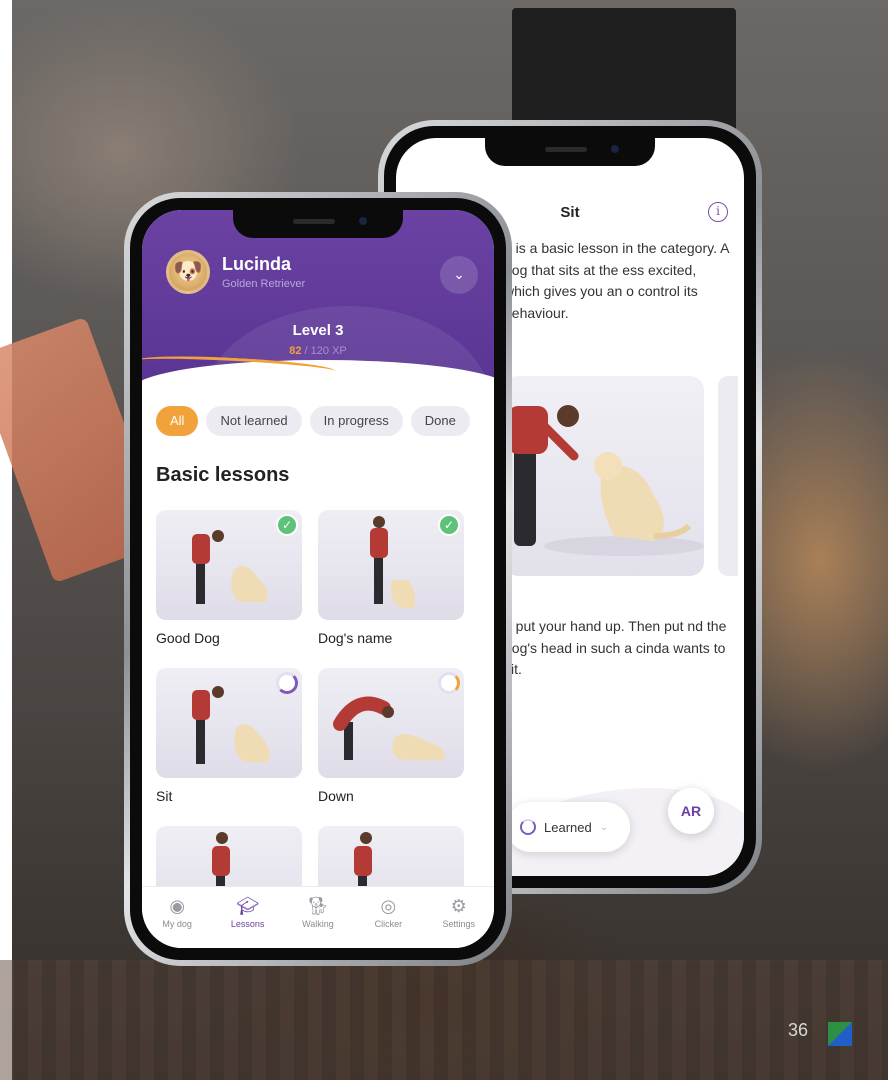 This screenshot has width=888, height=1080. What do you see at coordinates (691, 811) in the screenshot?
I see `ar-button: AR` at bounding box center [691, 811].